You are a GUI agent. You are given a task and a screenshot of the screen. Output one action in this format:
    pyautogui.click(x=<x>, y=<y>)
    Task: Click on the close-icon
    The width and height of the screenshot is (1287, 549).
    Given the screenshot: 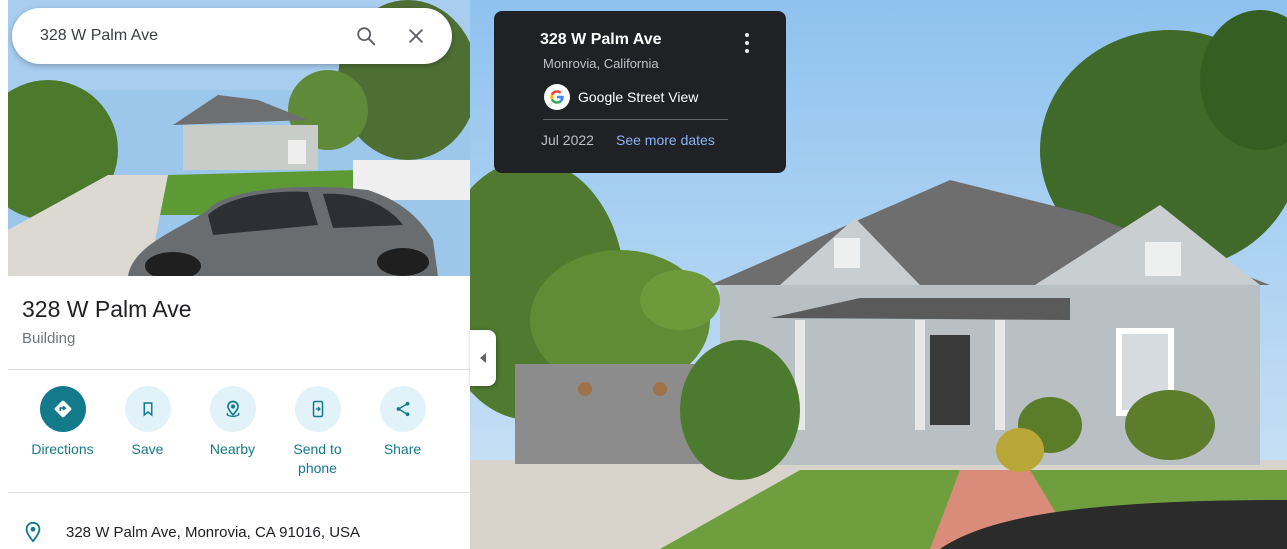 What is the action you would take?
    pyautogui.click(x=416, y=36)
    